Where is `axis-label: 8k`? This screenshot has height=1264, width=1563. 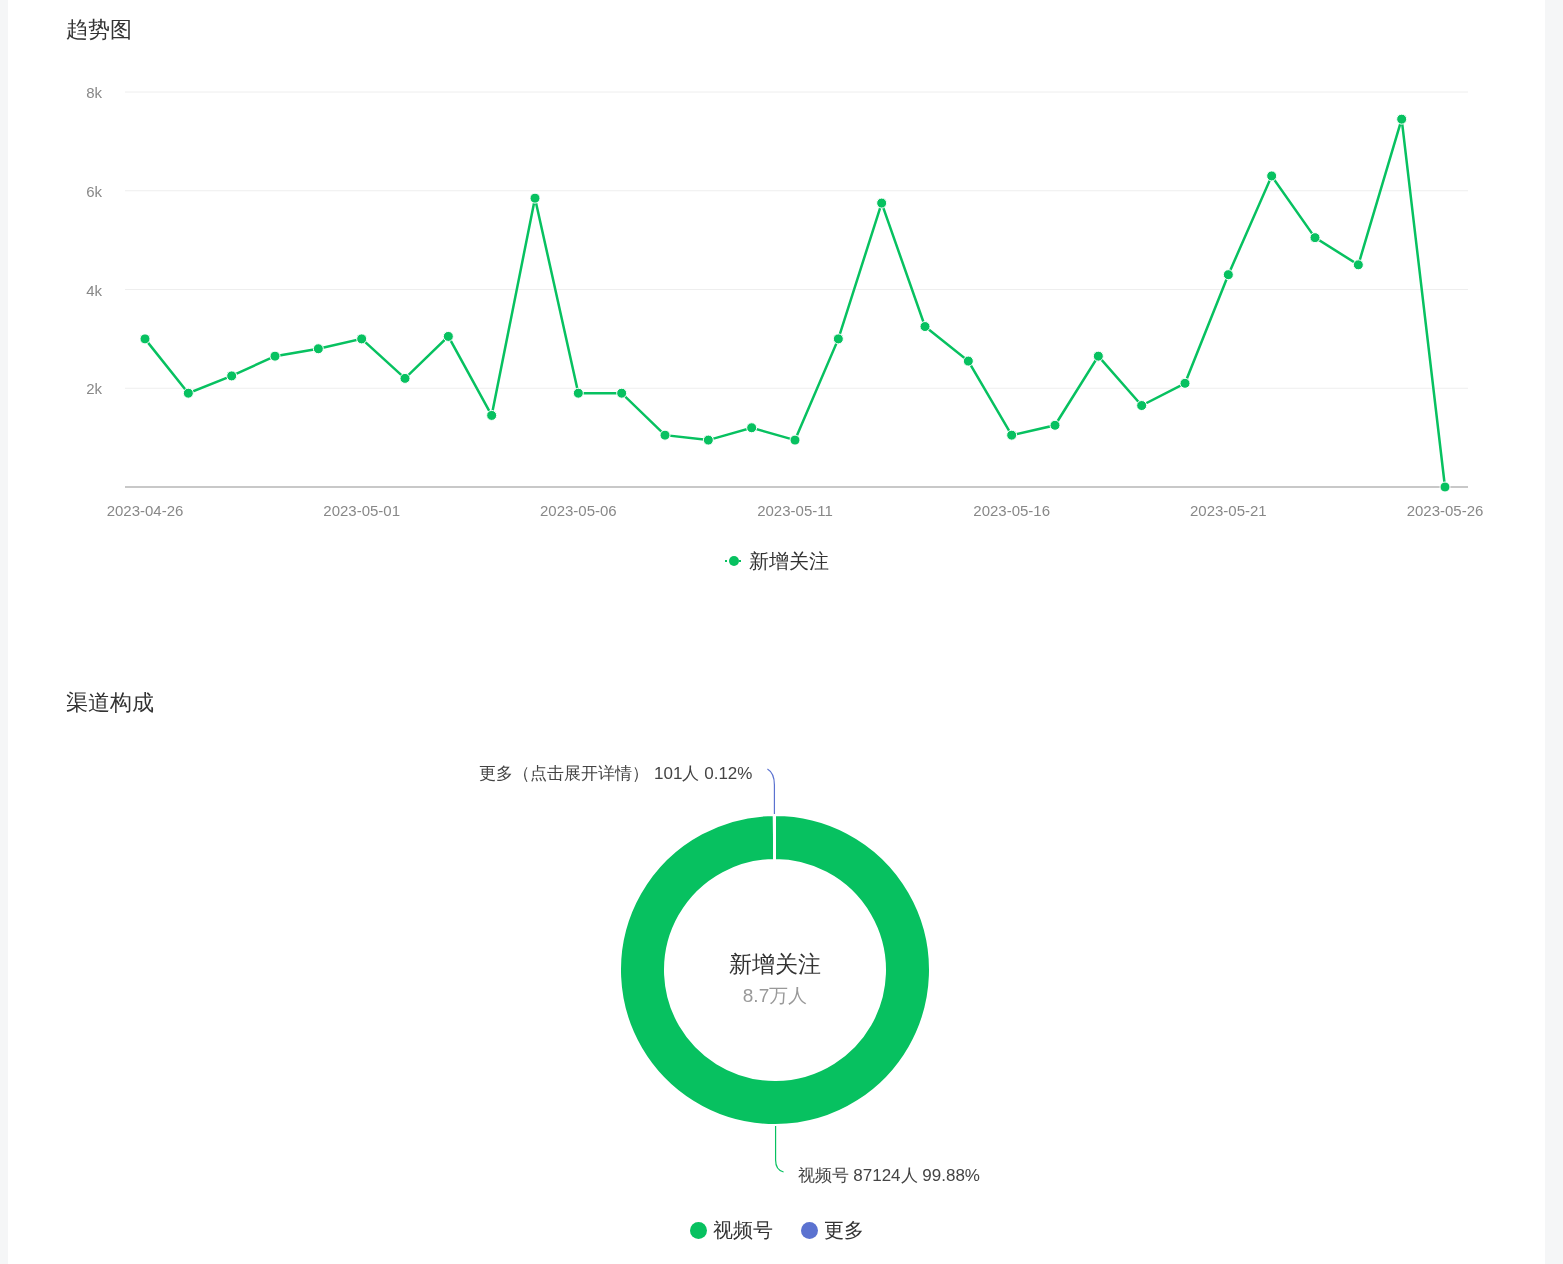 axis-label: 8k is located at coordinates (94, 92).